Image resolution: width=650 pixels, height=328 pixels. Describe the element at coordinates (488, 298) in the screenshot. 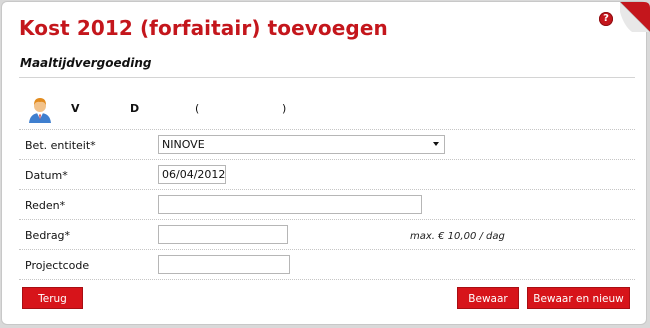

I see `save-button: Bewaar` at that location.